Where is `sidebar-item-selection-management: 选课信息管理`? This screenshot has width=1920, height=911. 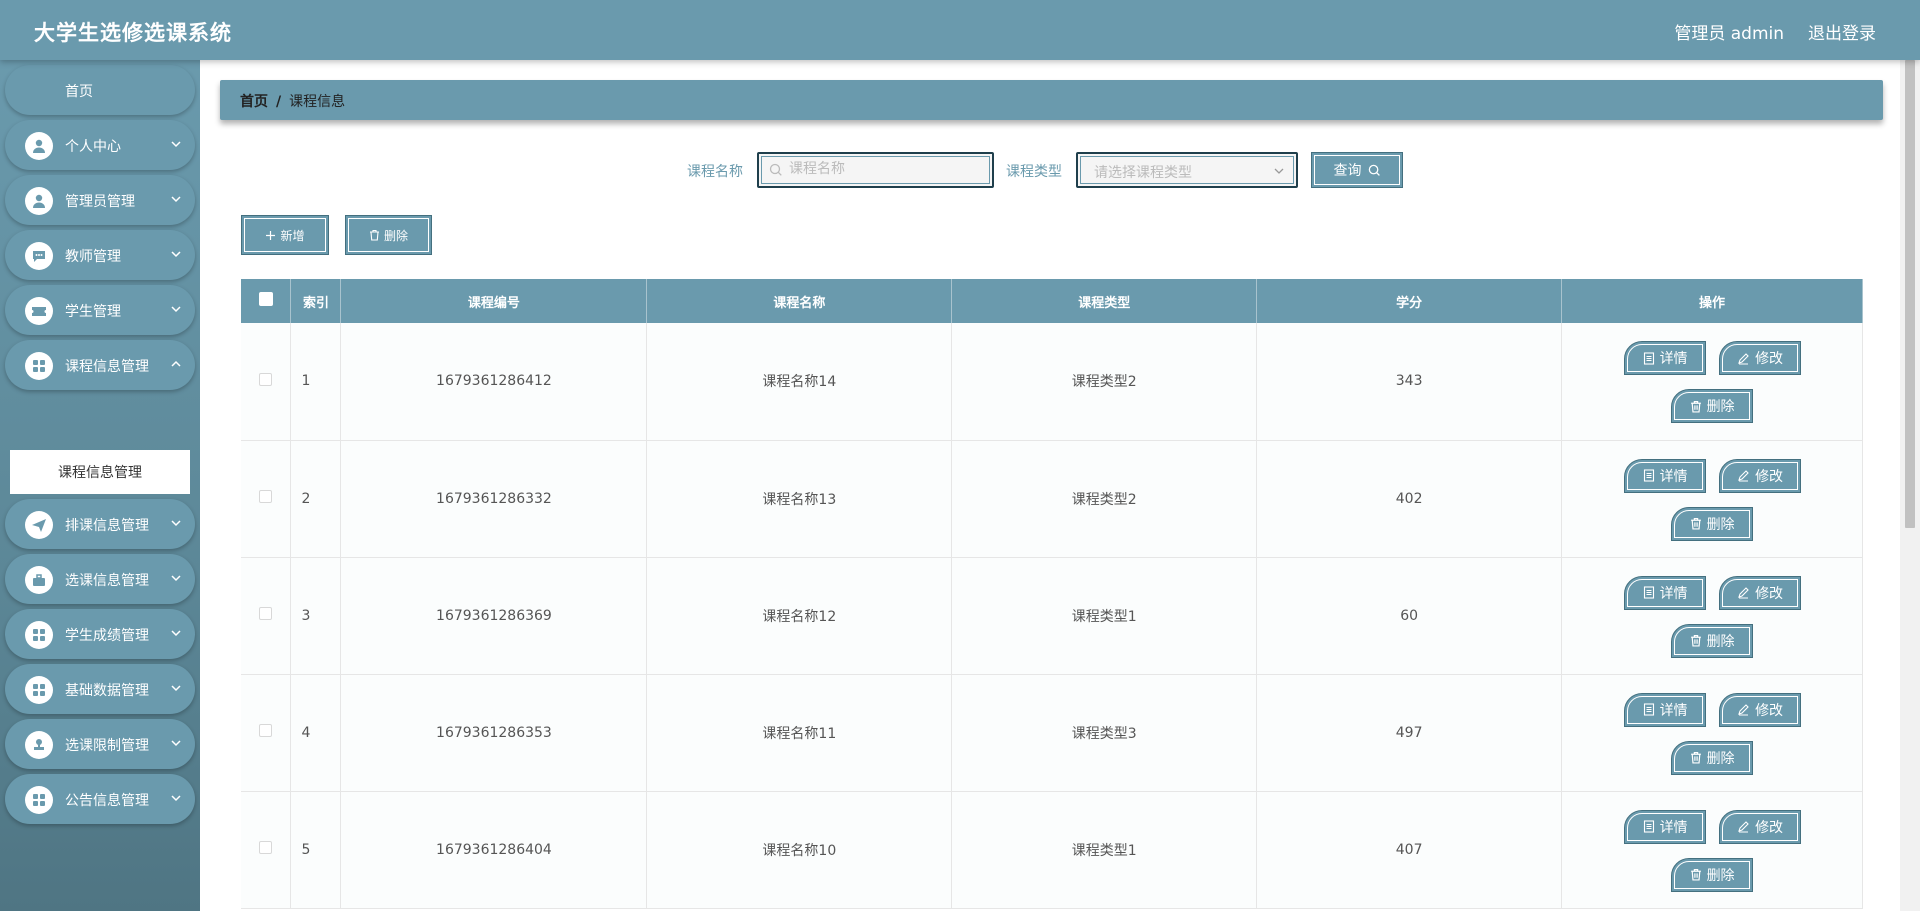
sidebar-item-selection-management: 选课信息管理 is located at coordinates (100, 579).